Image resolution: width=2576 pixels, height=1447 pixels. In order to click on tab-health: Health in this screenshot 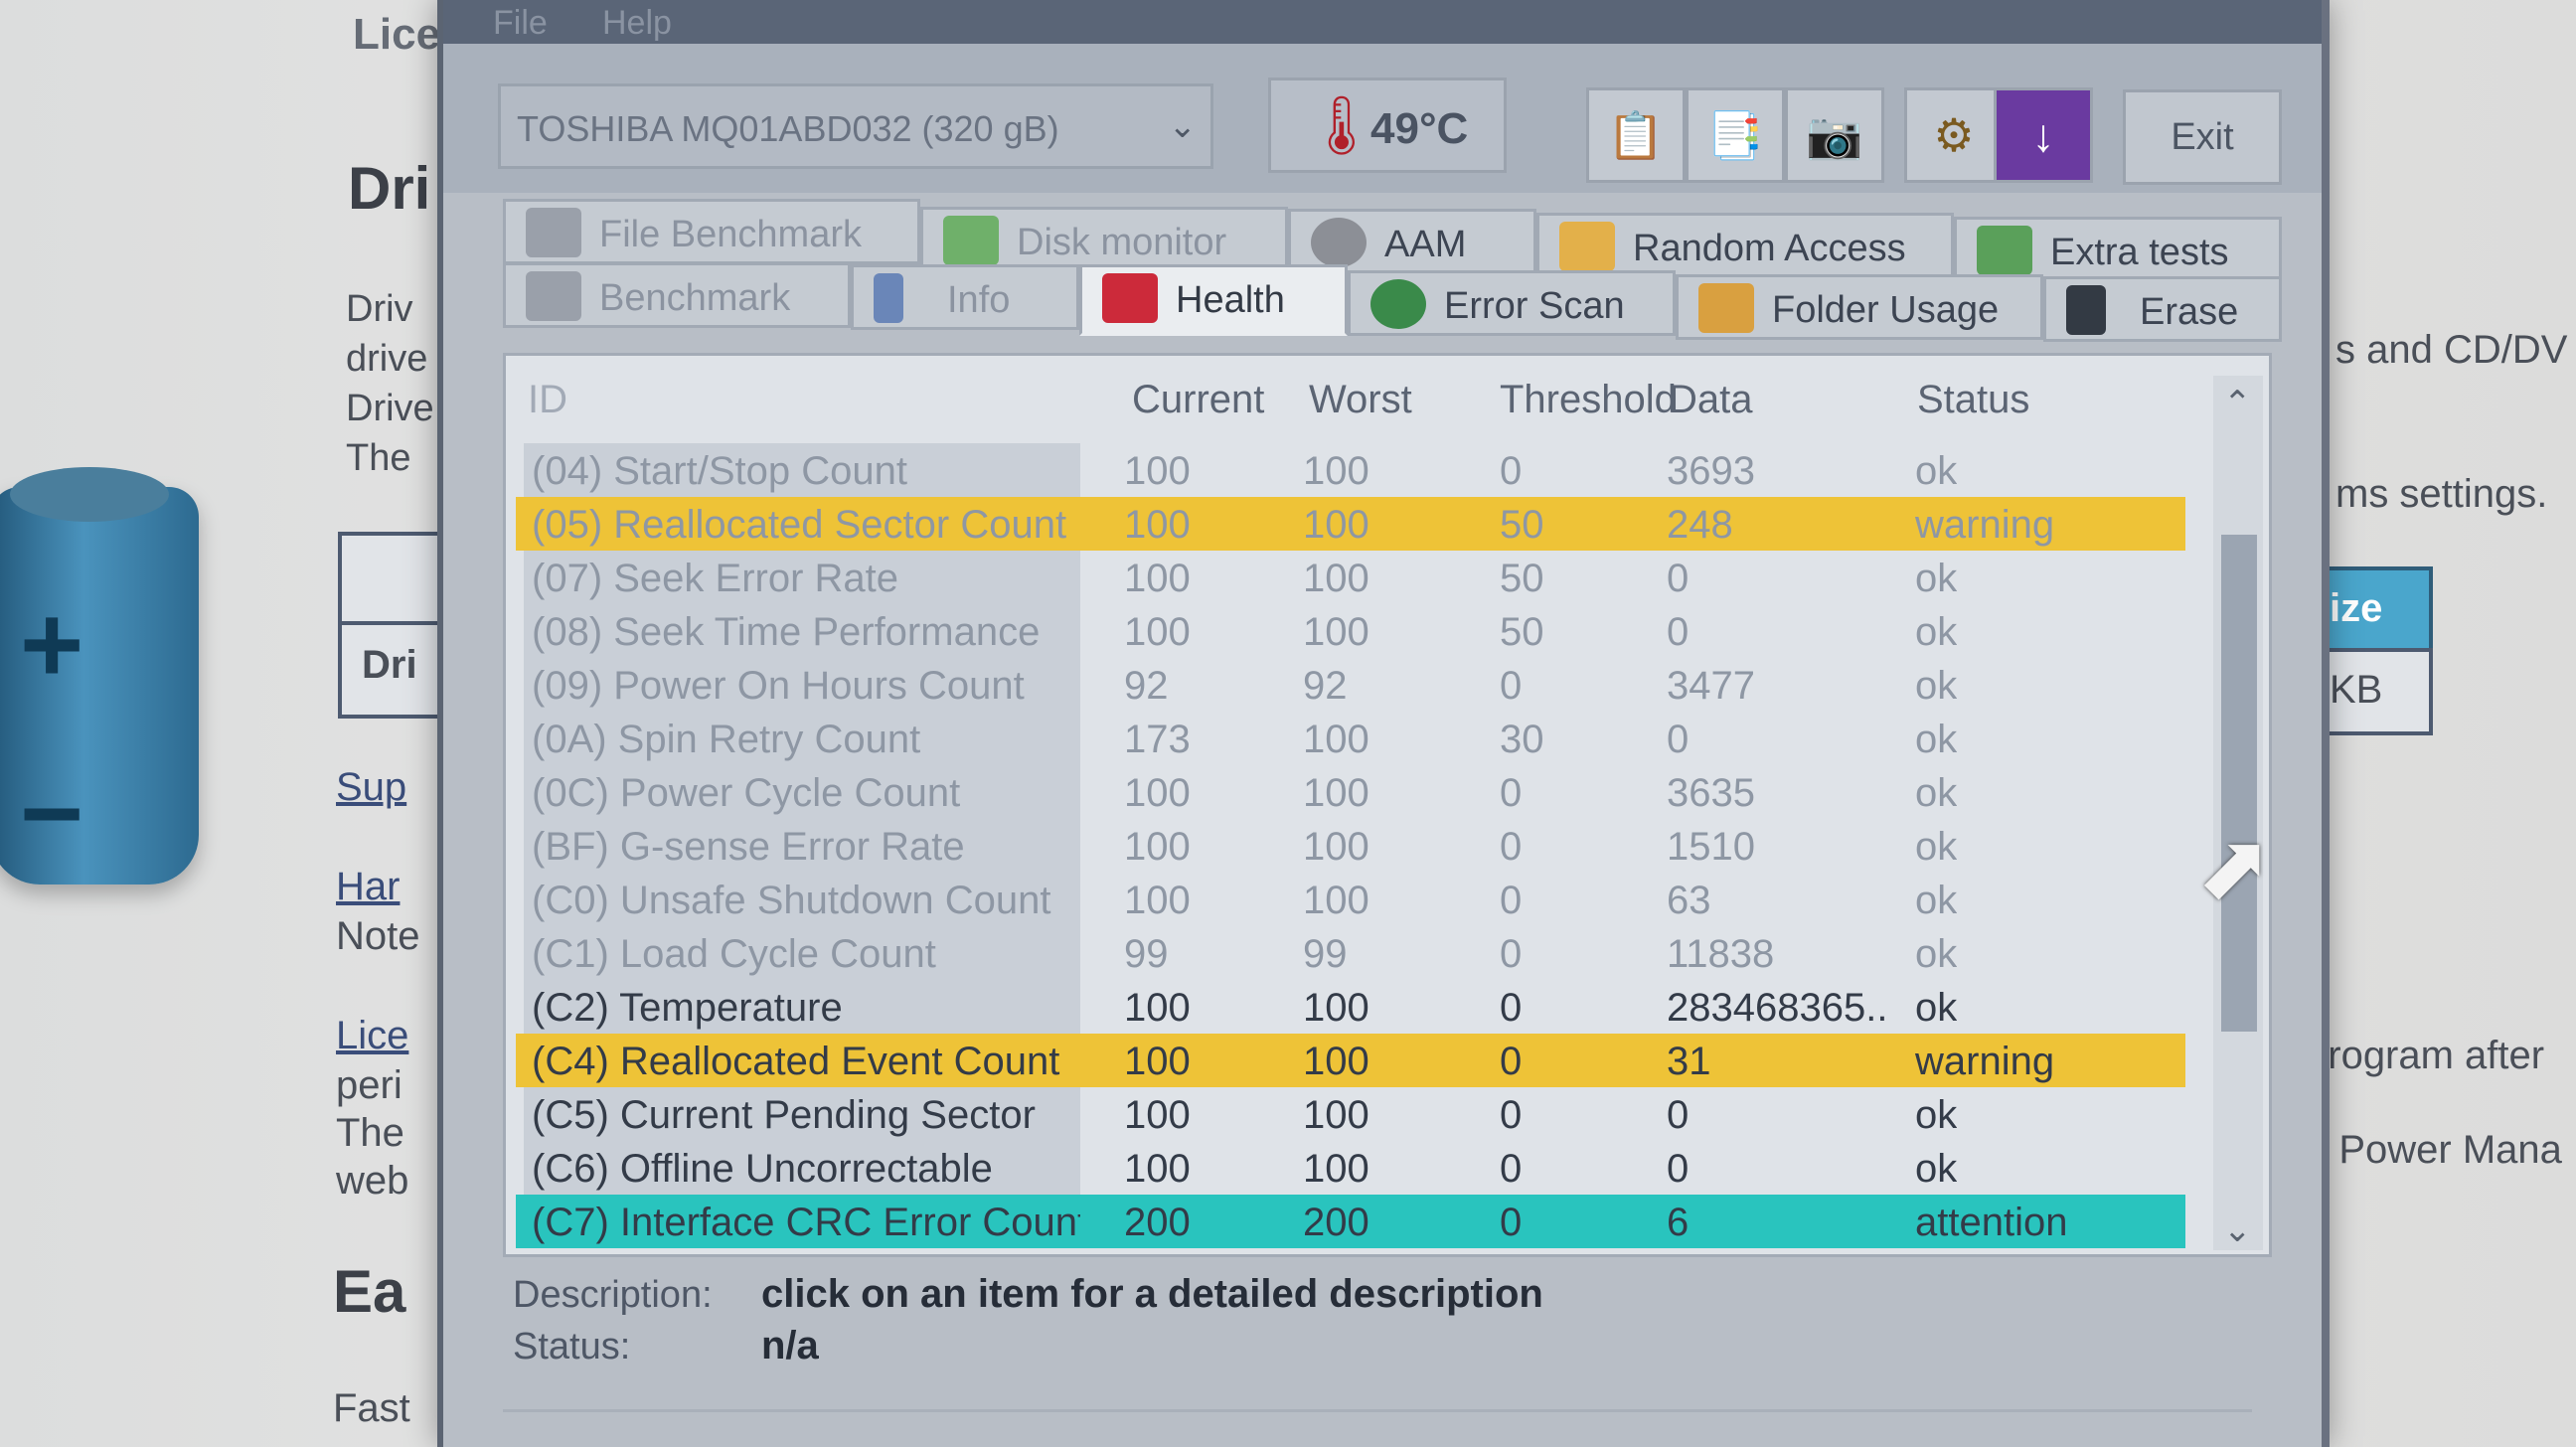, I will do `click(1213, 300)`.